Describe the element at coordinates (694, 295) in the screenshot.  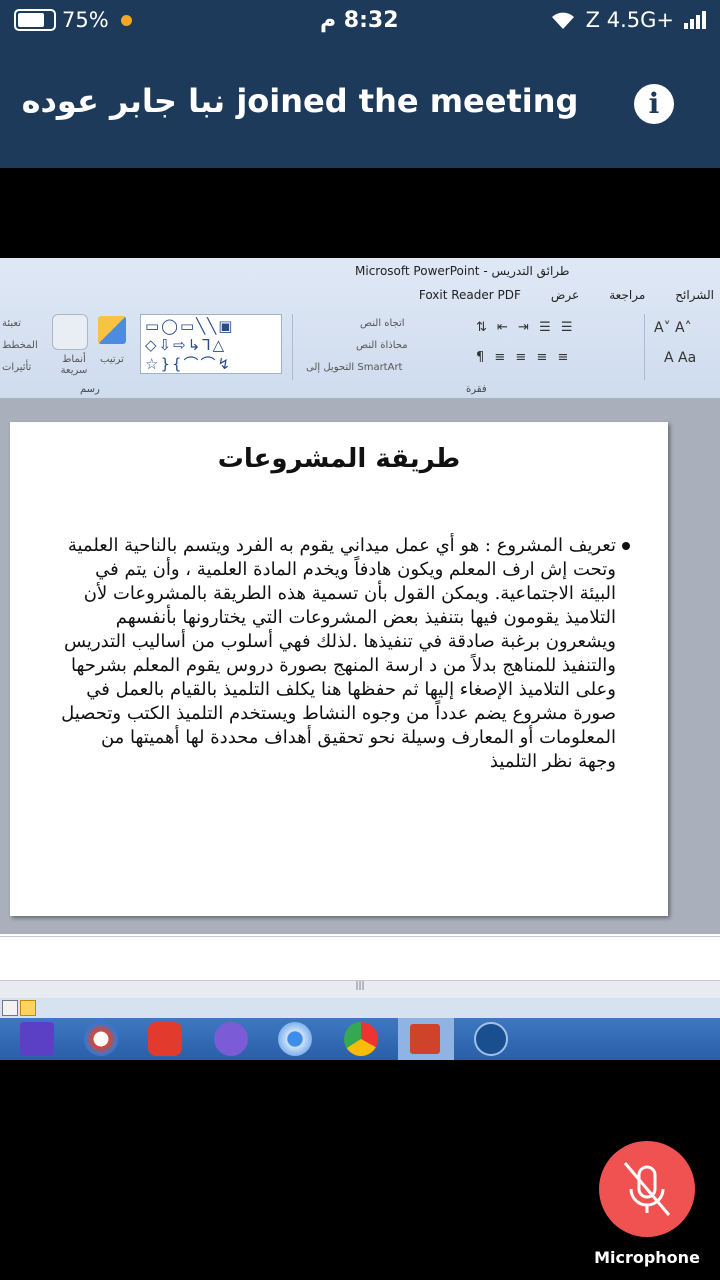
I see `tab-slides: الشرائح` at that location.